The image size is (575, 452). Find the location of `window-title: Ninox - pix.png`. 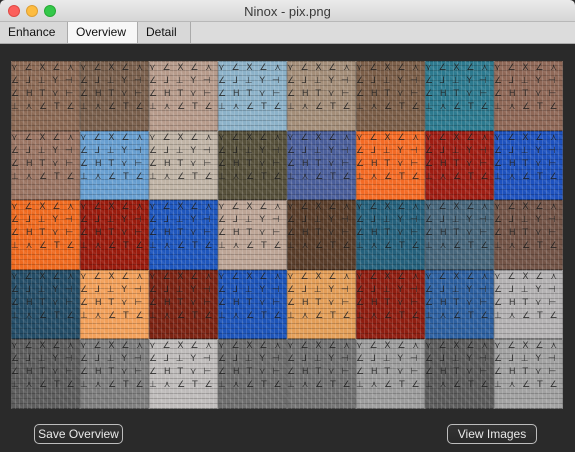

window-title: Ninox - pix.png is located at coordinates (287, 11).